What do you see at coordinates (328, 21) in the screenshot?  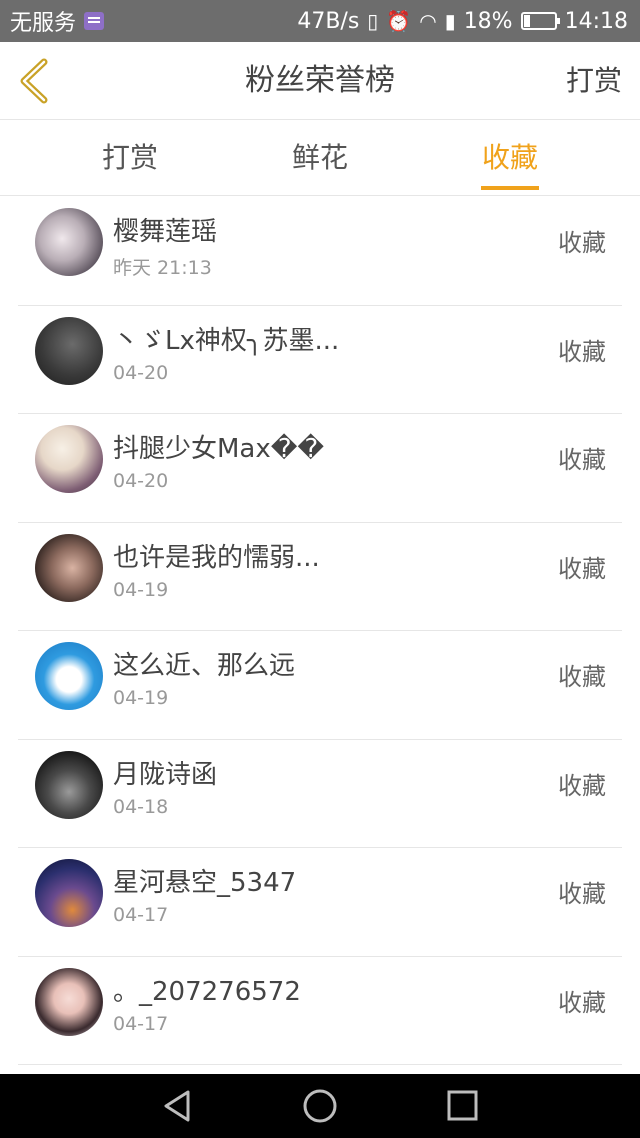 I see `network-speed: 47B/s` at bounding box center [328, 21].